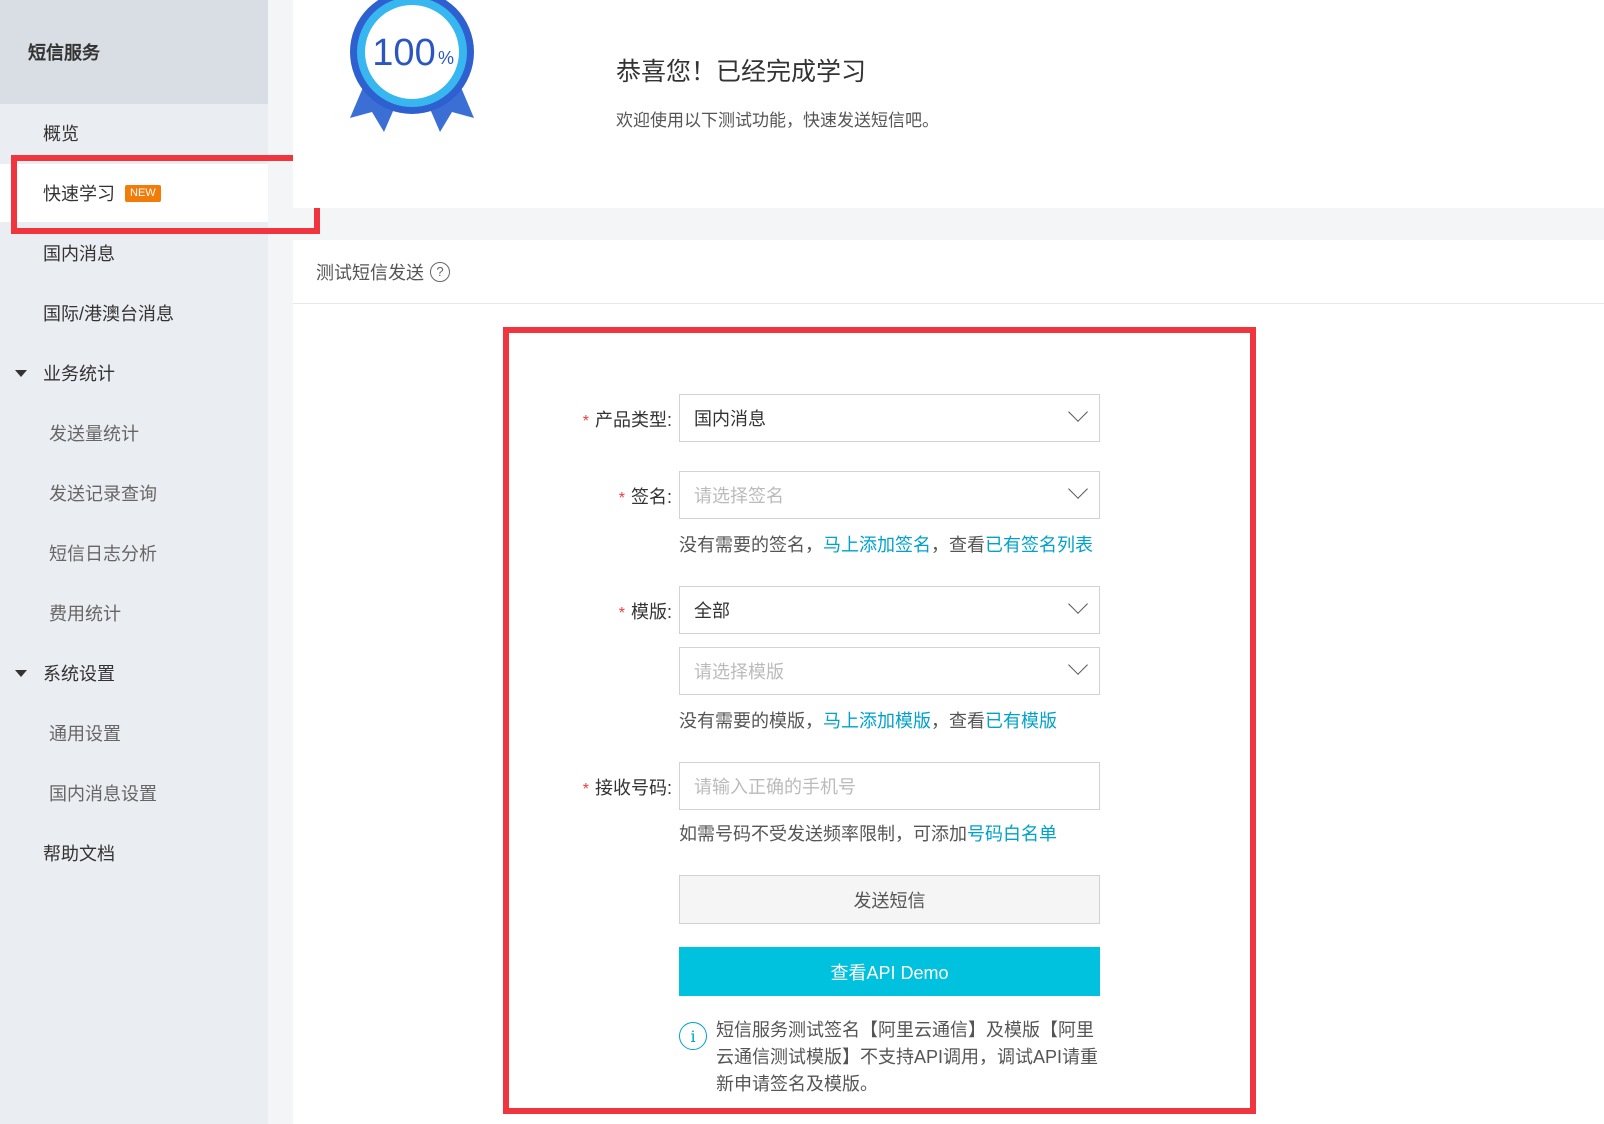 The image size is (1604, 1124). I want to click on phone-hint: 如需号码不受发送频率限制，可添加号码白名单, so click(868, 833).